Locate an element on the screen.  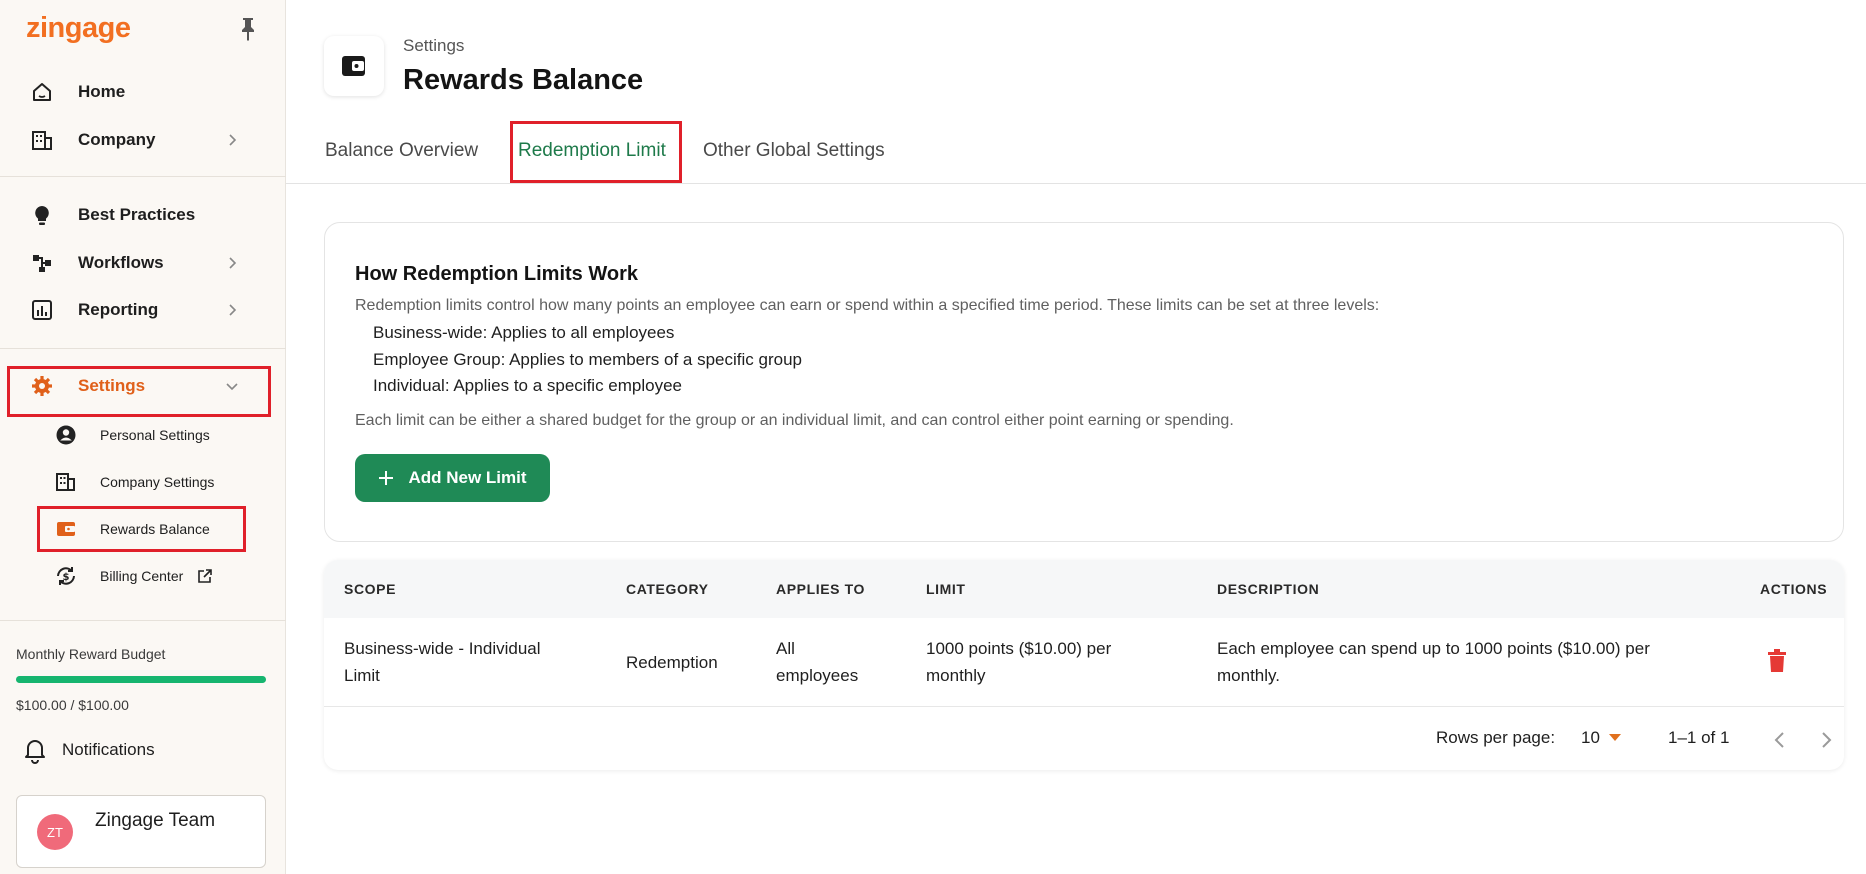
tab-balance-overview: Balance Overview is located at coordinates (401, 151).